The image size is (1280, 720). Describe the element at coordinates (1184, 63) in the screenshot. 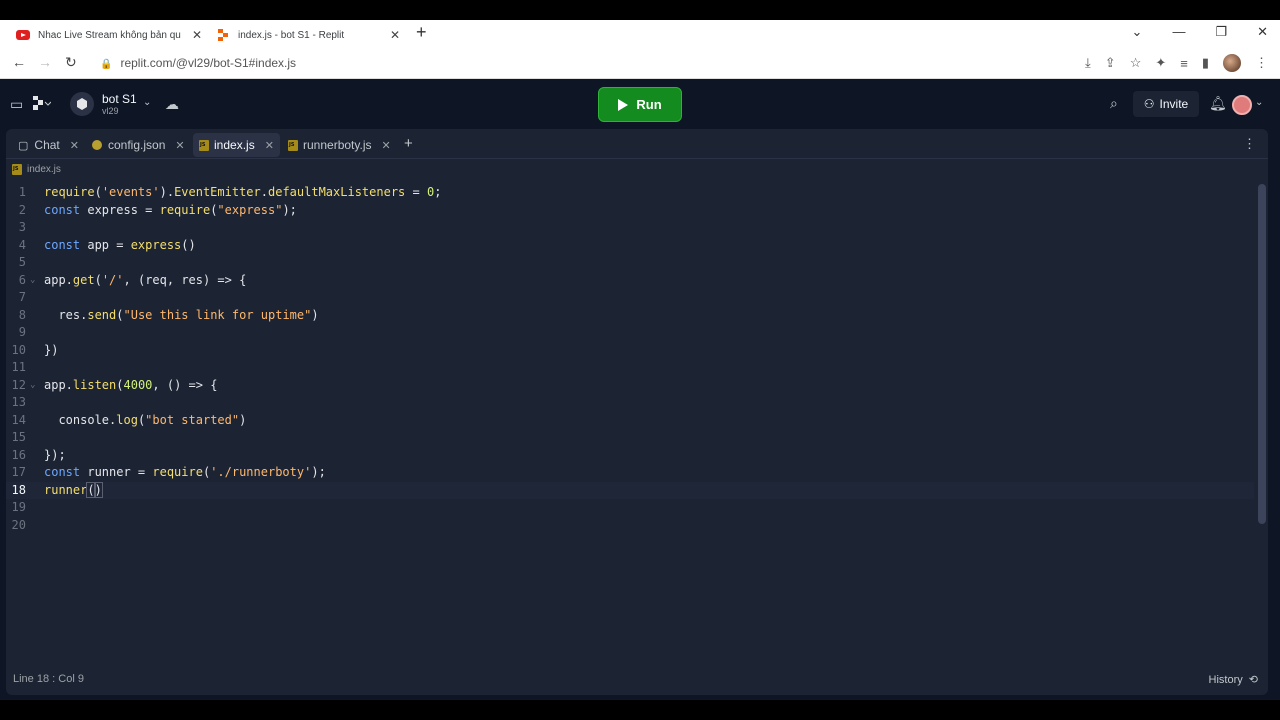

I see `media-icon: ≡` at that location.